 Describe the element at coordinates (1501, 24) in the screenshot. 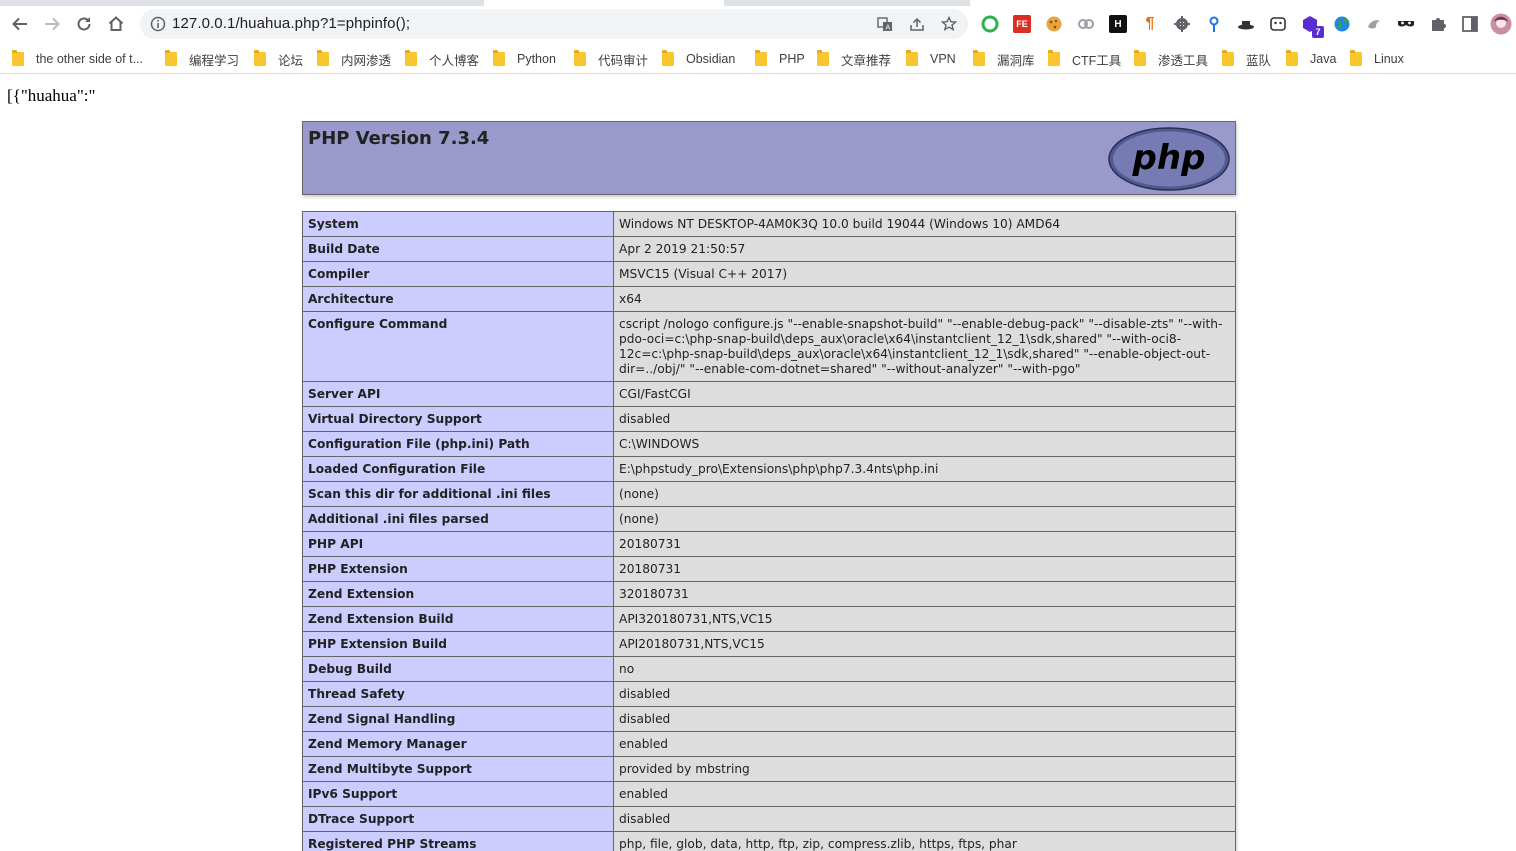

I see `profile-avatar` at that location.